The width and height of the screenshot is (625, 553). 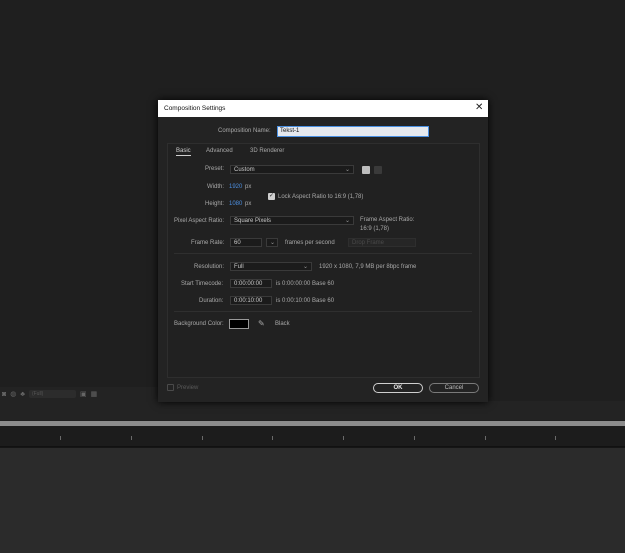 I want to click on drop-frame-dropdown: Drop Frame, so click(x=382, y=242).